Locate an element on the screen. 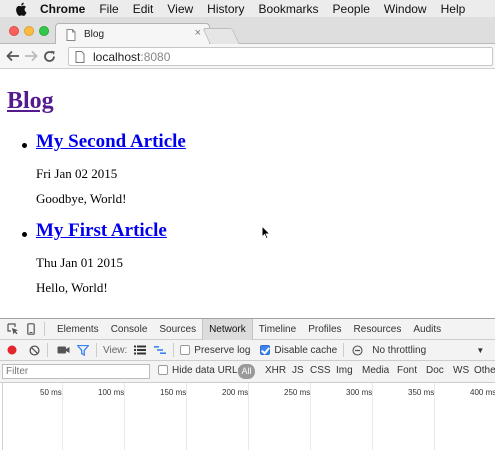 The image size is (495, 450). type-filter-all: All is located at coordinates (246, 371).